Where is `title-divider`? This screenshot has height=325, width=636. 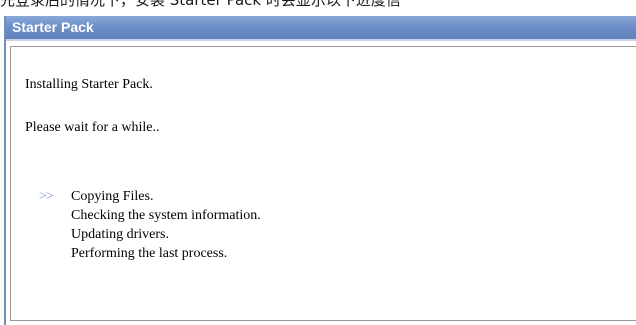
title-divider is located at coordinates (321, 40).